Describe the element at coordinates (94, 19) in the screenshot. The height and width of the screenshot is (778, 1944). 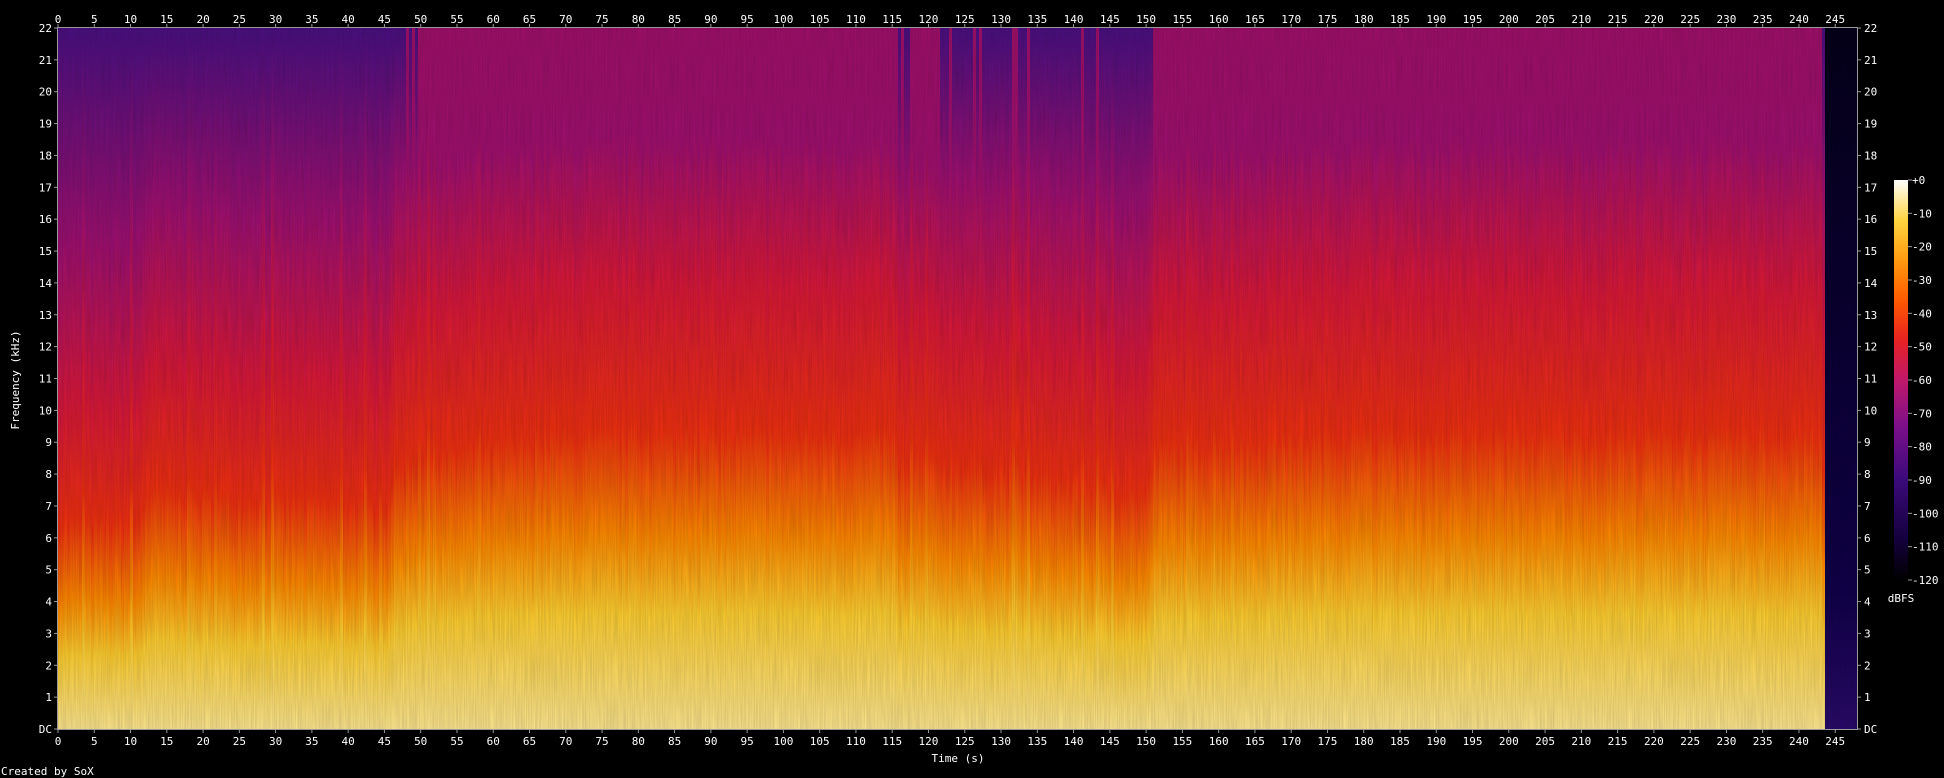
I see `x-tick-label-top: 5` at that location.